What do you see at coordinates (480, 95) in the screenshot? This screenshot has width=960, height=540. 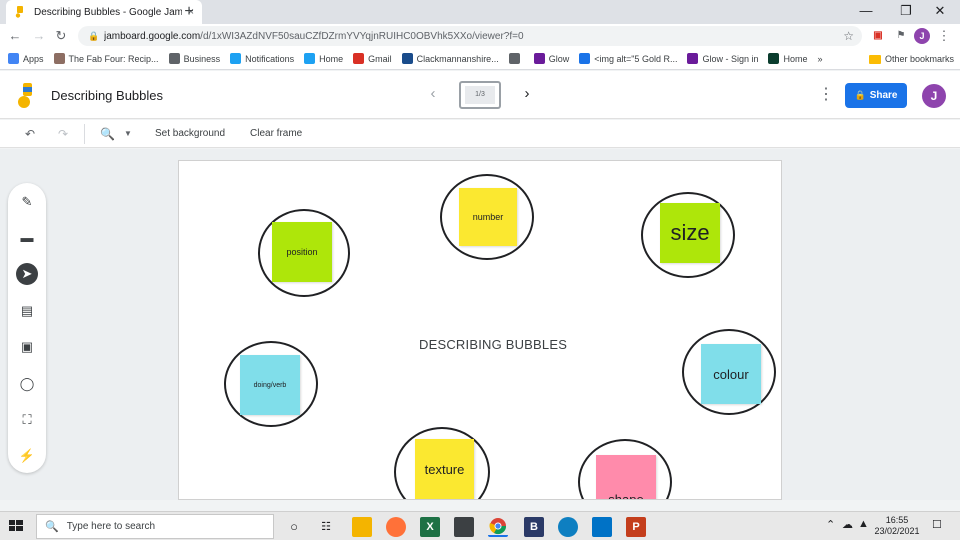 I see `frame-bar-toggle: 1/3` at bounding box center [480, 95].